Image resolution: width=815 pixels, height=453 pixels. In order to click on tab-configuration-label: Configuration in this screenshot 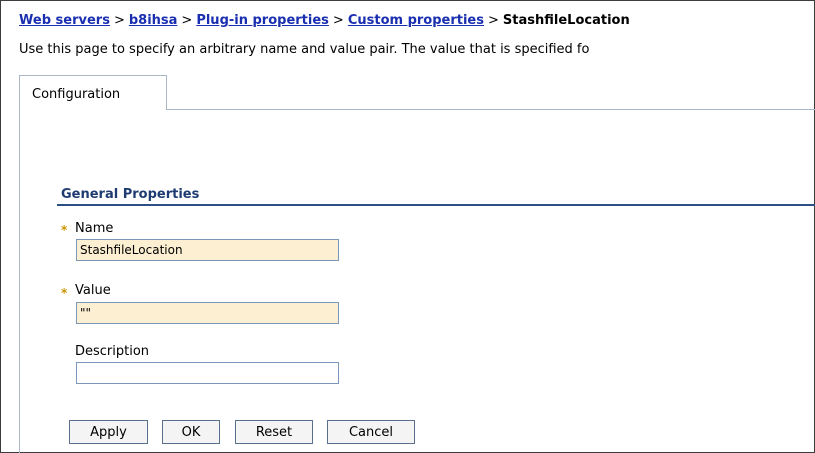, I will do `click(76, 94)`.